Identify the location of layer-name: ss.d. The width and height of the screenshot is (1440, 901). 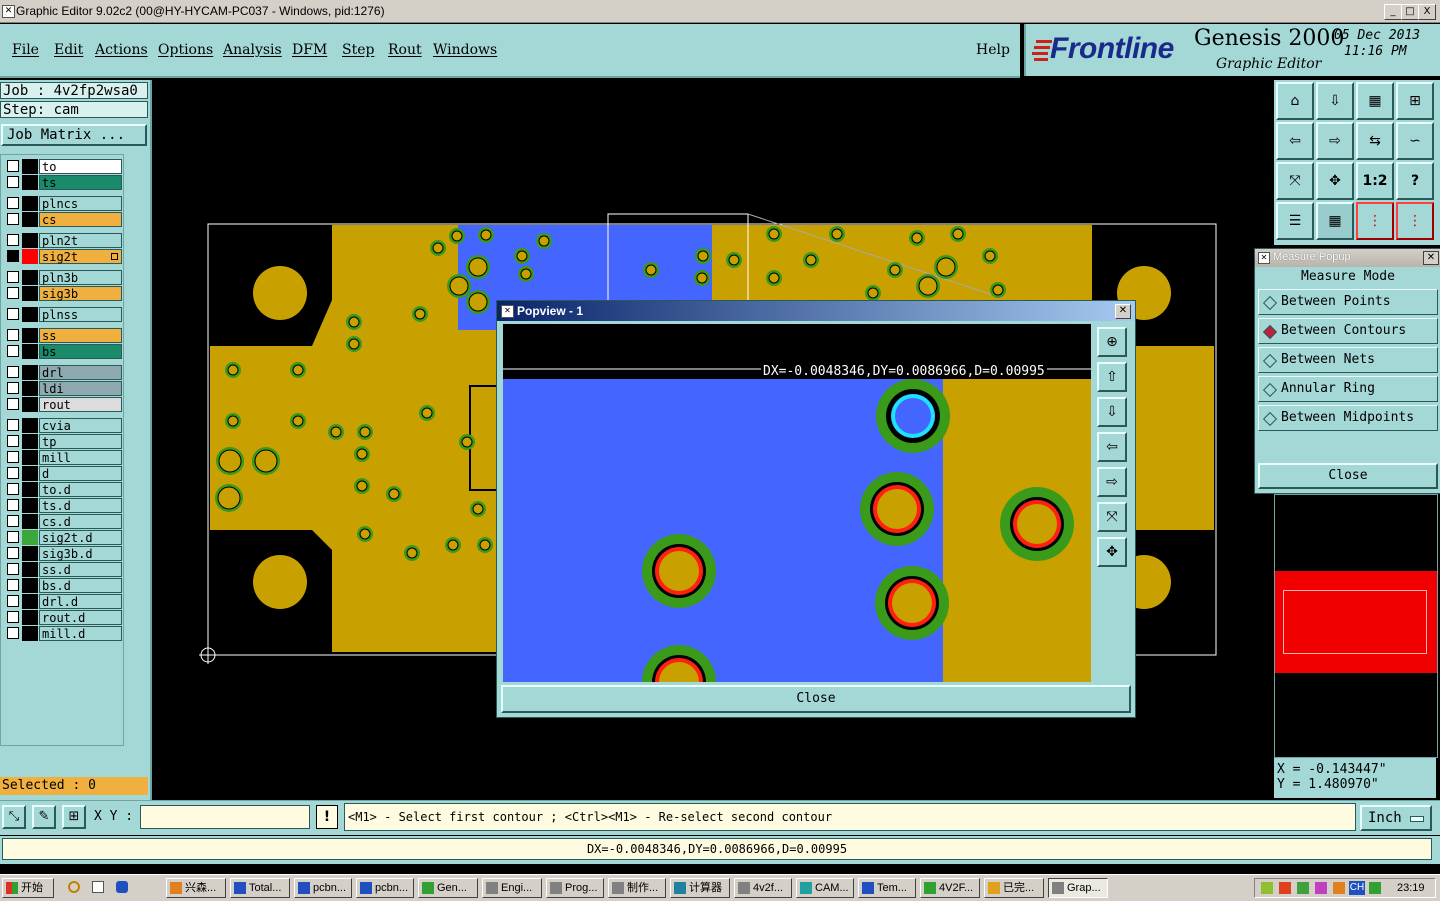
(80, 569).